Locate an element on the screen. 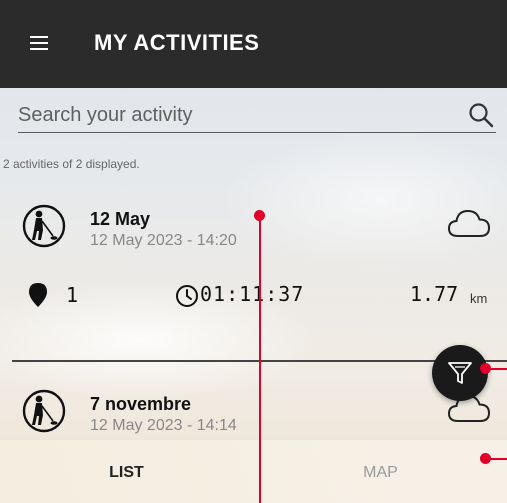  annotation-line is located at coordinates (260, 359).